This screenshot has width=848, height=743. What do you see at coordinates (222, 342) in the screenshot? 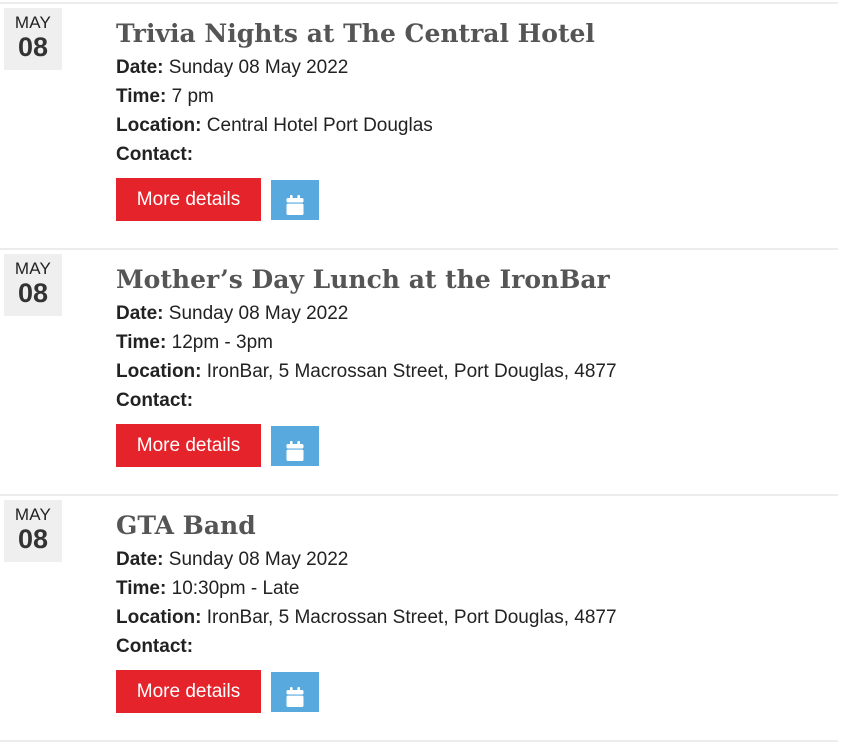
I see `time-value: 12pm - 3pm` at bounding box center [222, 342].